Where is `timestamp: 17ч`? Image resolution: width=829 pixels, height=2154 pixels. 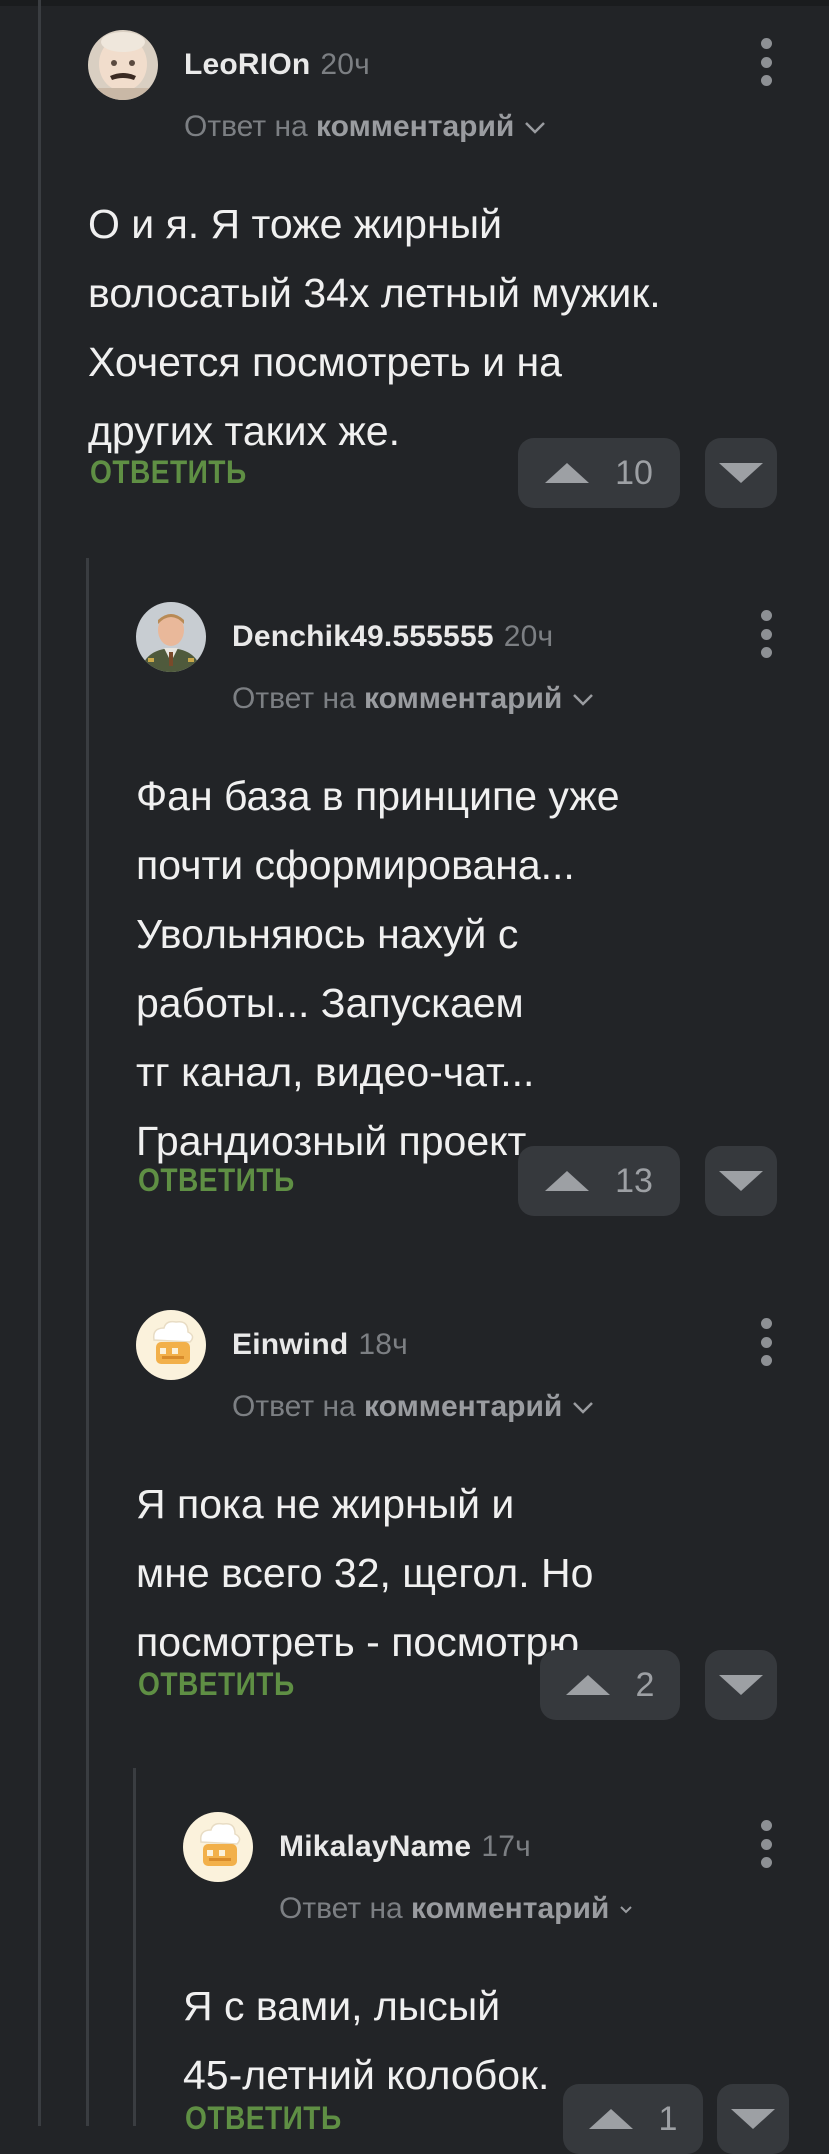 timestamp: 17ч is located at coordinates (506, 1846).